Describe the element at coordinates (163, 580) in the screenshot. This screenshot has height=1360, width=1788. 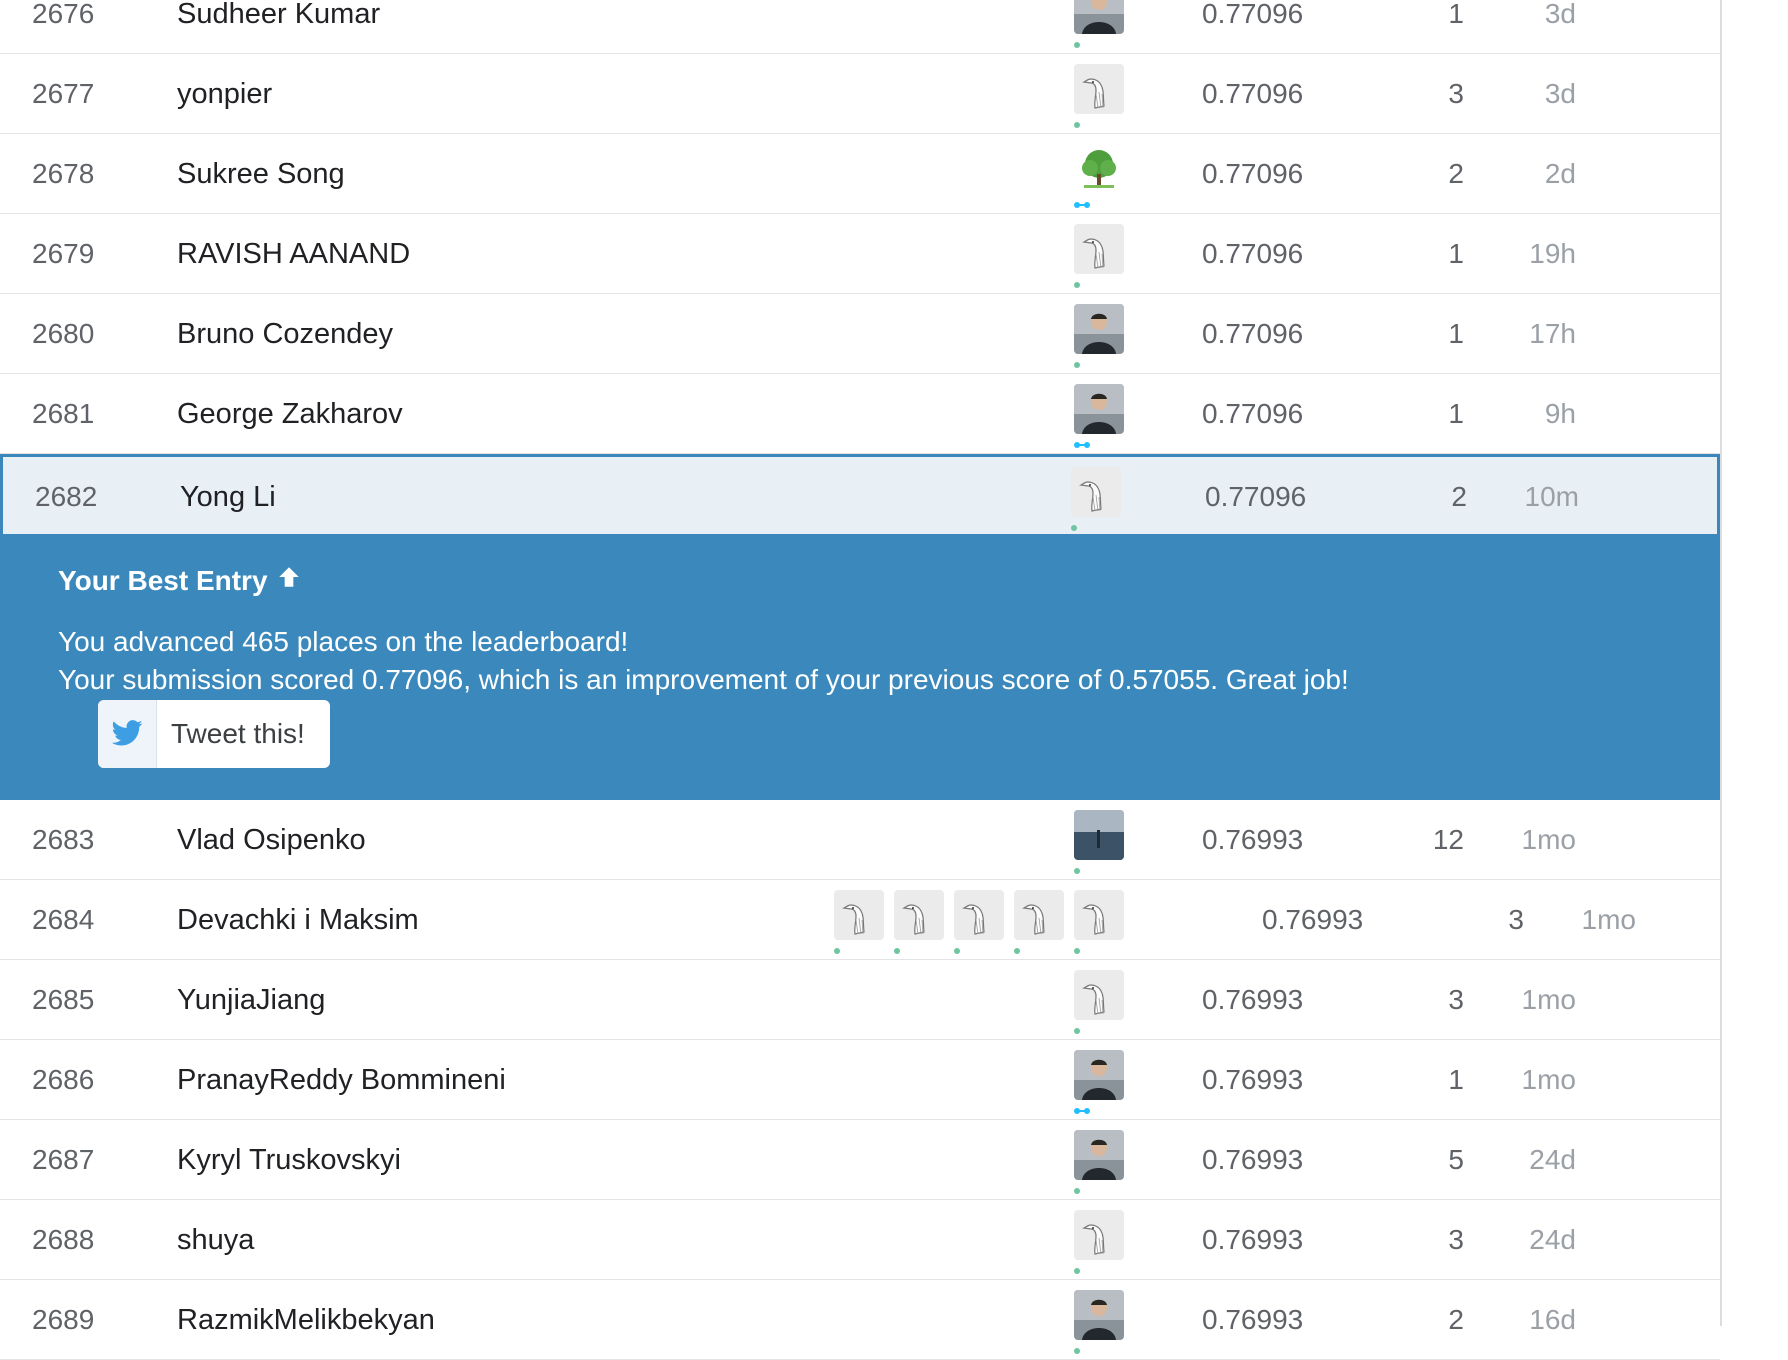
I see `banner-title-text: Your Best Entry` at that location.